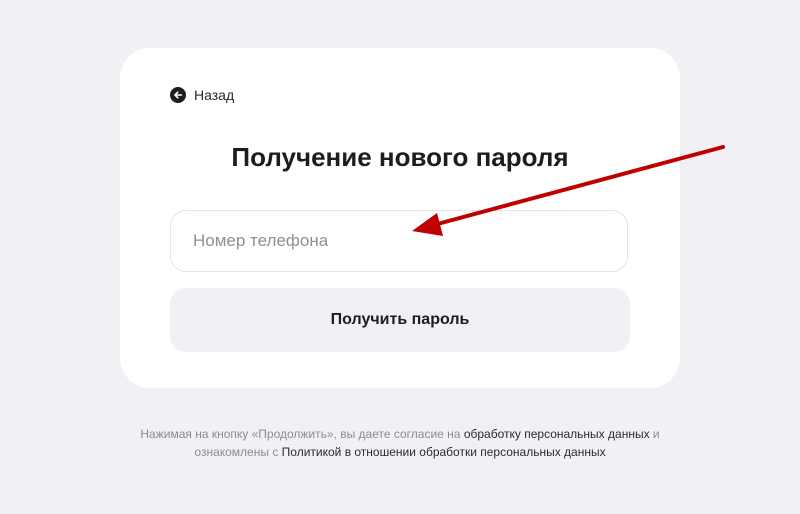  I want to click on consent-text-suffix: и, so click(654, 434).